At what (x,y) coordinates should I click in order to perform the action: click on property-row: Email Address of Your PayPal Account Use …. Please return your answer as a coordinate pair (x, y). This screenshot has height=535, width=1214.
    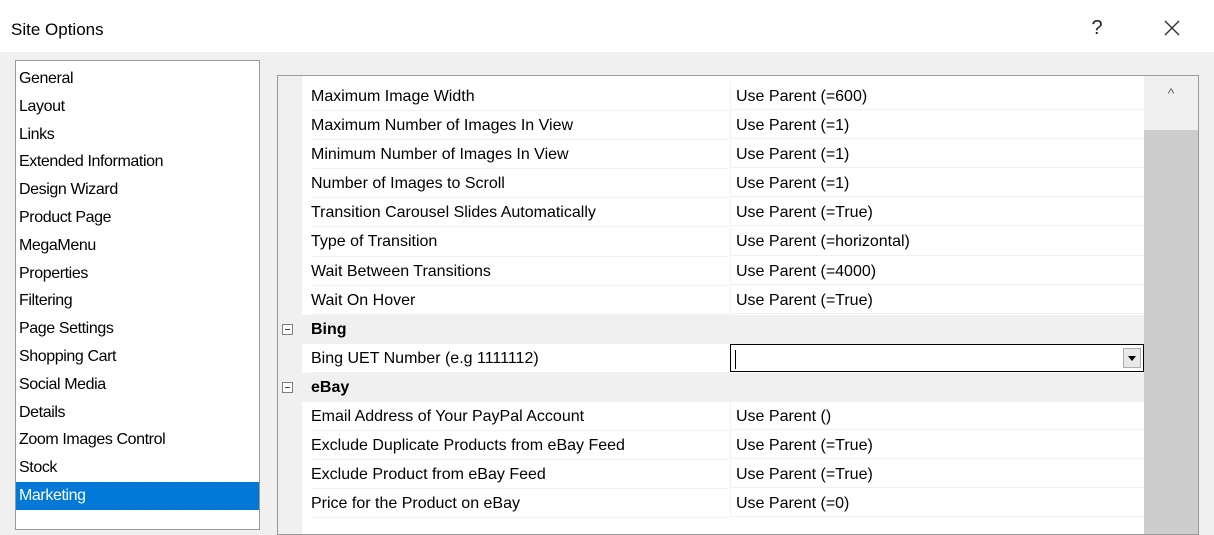
    Looking at the image, I should click on (711, 417).